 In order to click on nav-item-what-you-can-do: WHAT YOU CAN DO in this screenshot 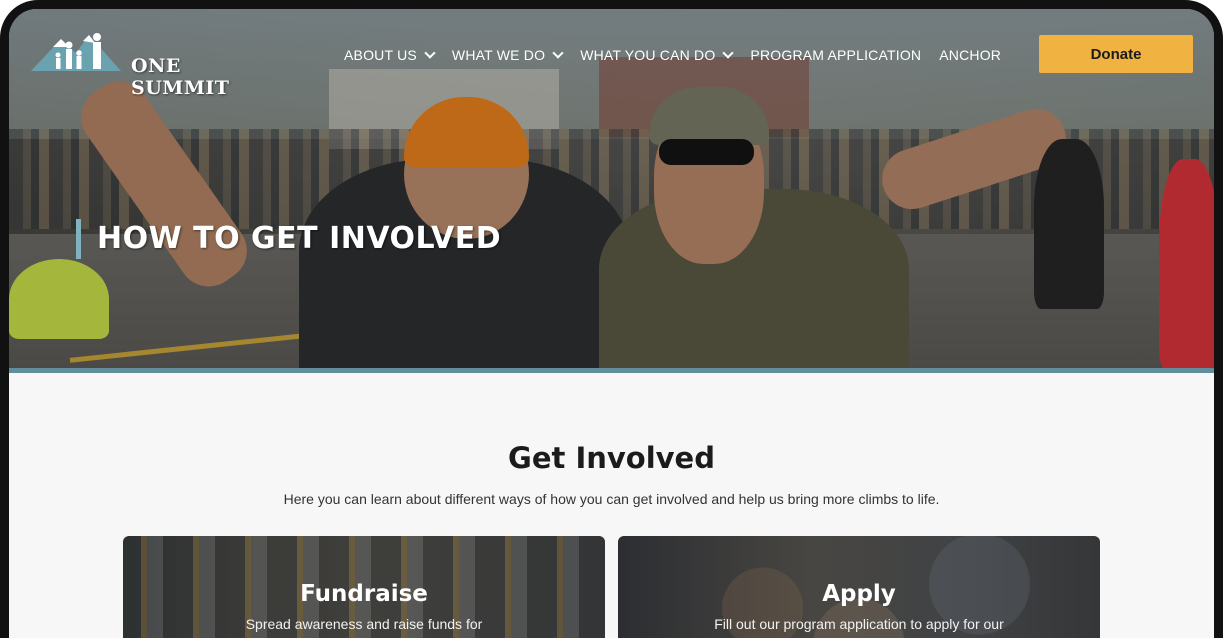, I will do `click(657, 54)`.